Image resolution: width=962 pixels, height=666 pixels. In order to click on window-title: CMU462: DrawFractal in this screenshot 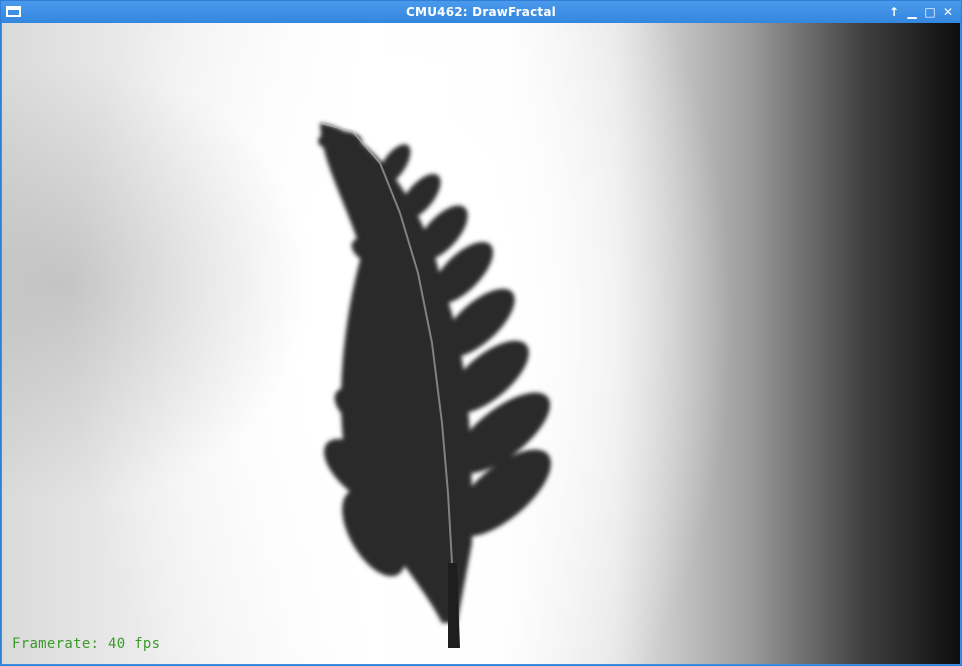, I will do `click(481, 12)`.